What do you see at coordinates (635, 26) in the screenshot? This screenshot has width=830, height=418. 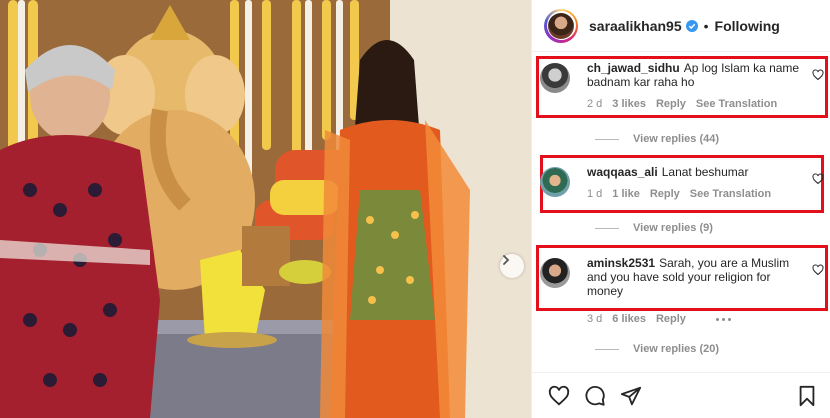 I see `author-username: saraalikhan95` at bounding box center [635, 26].